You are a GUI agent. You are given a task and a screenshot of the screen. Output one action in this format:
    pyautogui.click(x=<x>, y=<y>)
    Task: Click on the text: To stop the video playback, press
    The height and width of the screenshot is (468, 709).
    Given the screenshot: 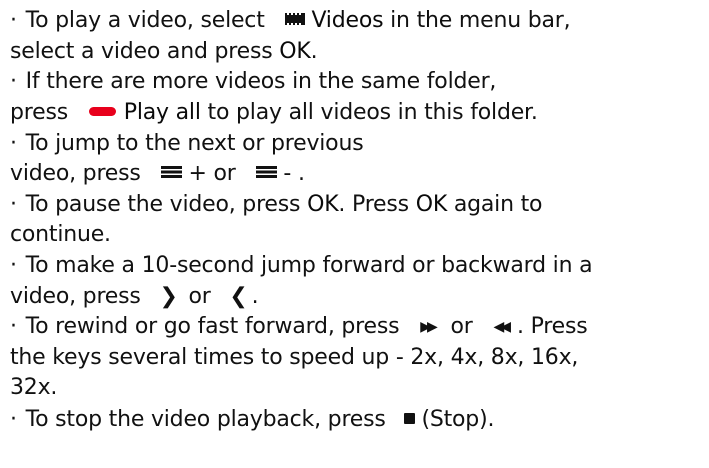 What is the action you would take?
    pyautogui.click(x=205, y=419)
    